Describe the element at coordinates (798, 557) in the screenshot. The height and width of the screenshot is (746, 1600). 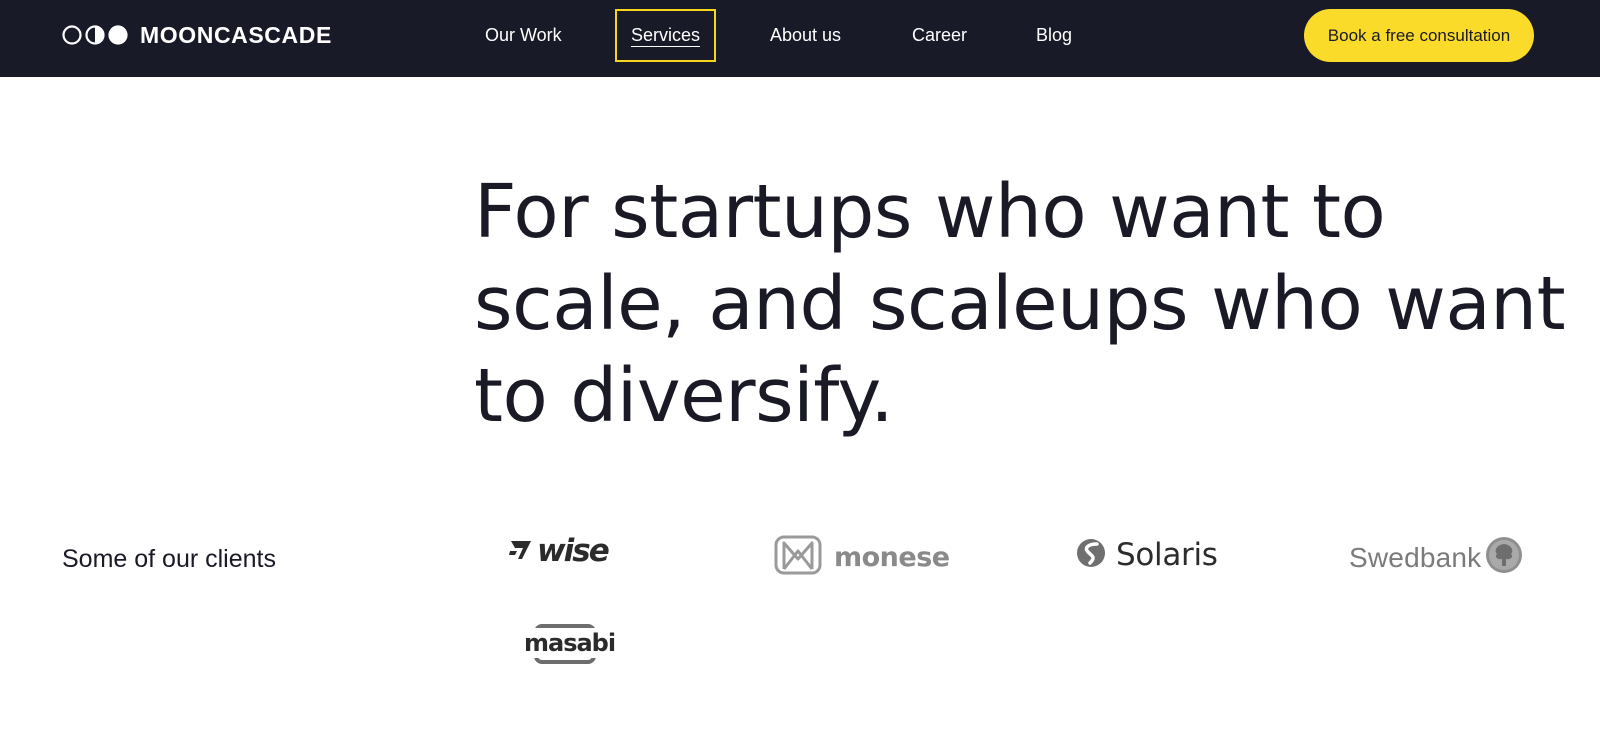
I see `monese-m-icon` at that location.